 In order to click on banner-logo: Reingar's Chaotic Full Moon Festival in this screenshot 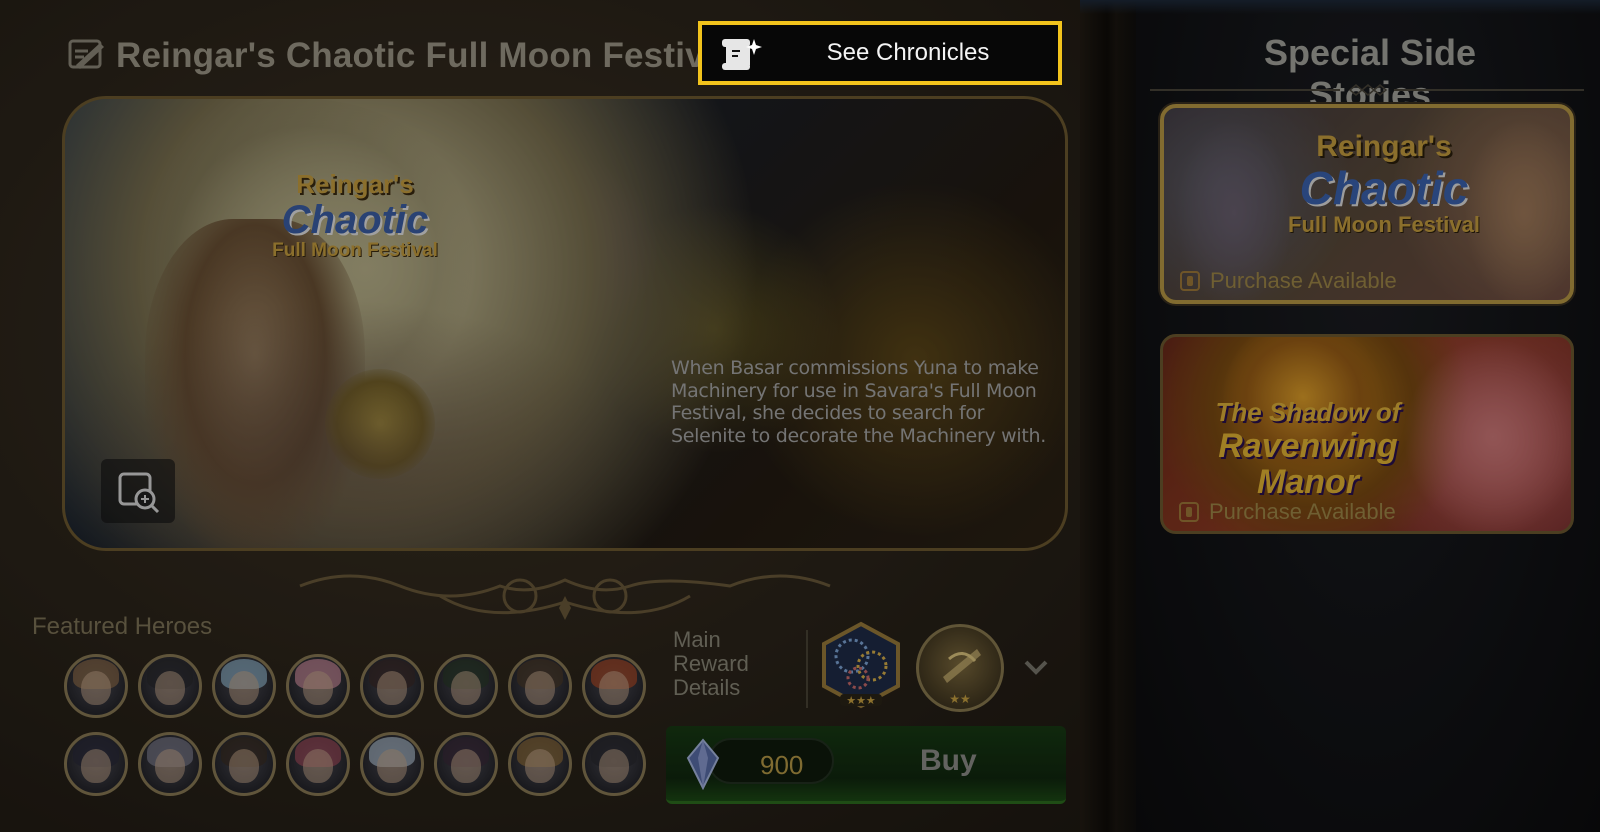, I will do `click(355, 215)`.